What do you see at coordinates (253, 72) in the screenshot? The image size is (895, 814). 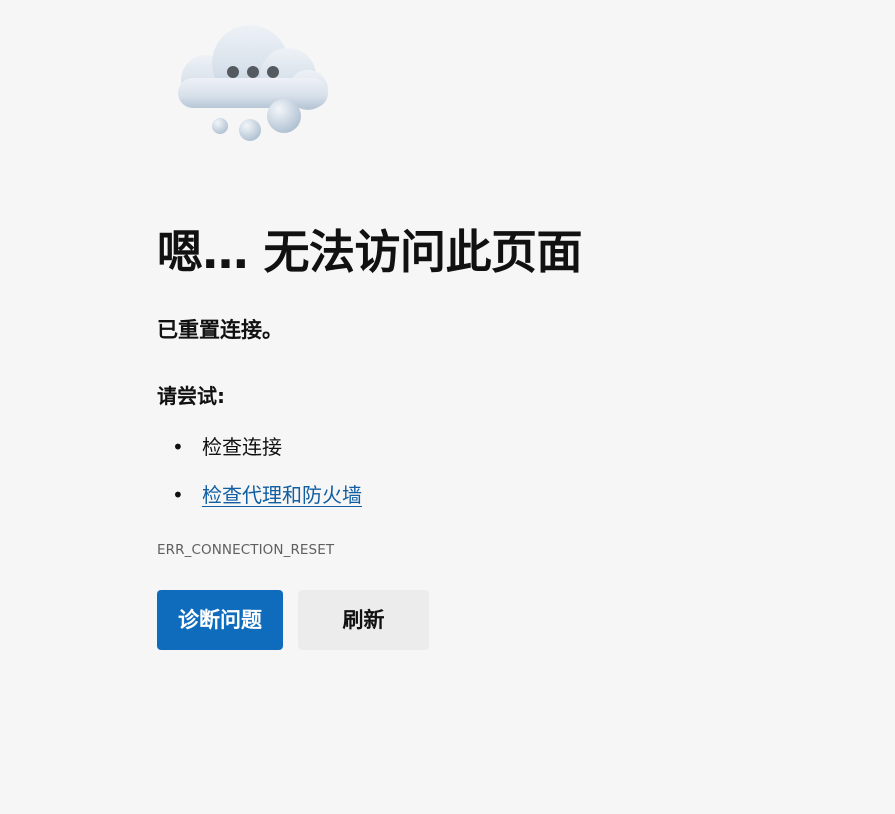 I see `ellipsis-dots` at bounding box center [253, 72].